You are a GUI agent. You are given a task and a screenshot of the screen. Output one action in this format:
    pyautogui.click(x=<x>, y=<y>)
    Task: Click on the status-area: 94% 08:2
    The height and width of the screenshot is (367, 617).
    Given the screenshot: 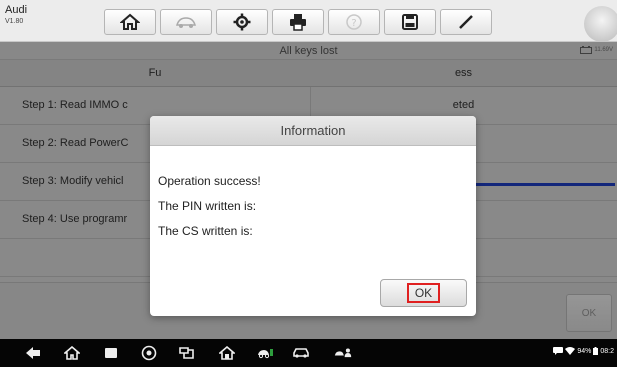 What is the action you would take?
    pyautogui.click(x=583, y=351)
    